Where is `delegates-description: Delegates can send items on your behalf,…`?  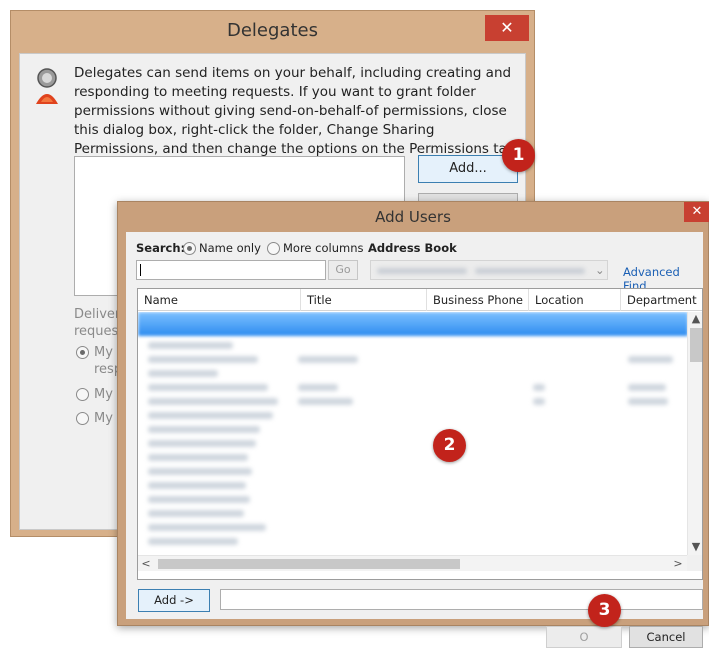 delegates-description: Delegates can send items on your behalf,… is located at coordinates (297, 111).